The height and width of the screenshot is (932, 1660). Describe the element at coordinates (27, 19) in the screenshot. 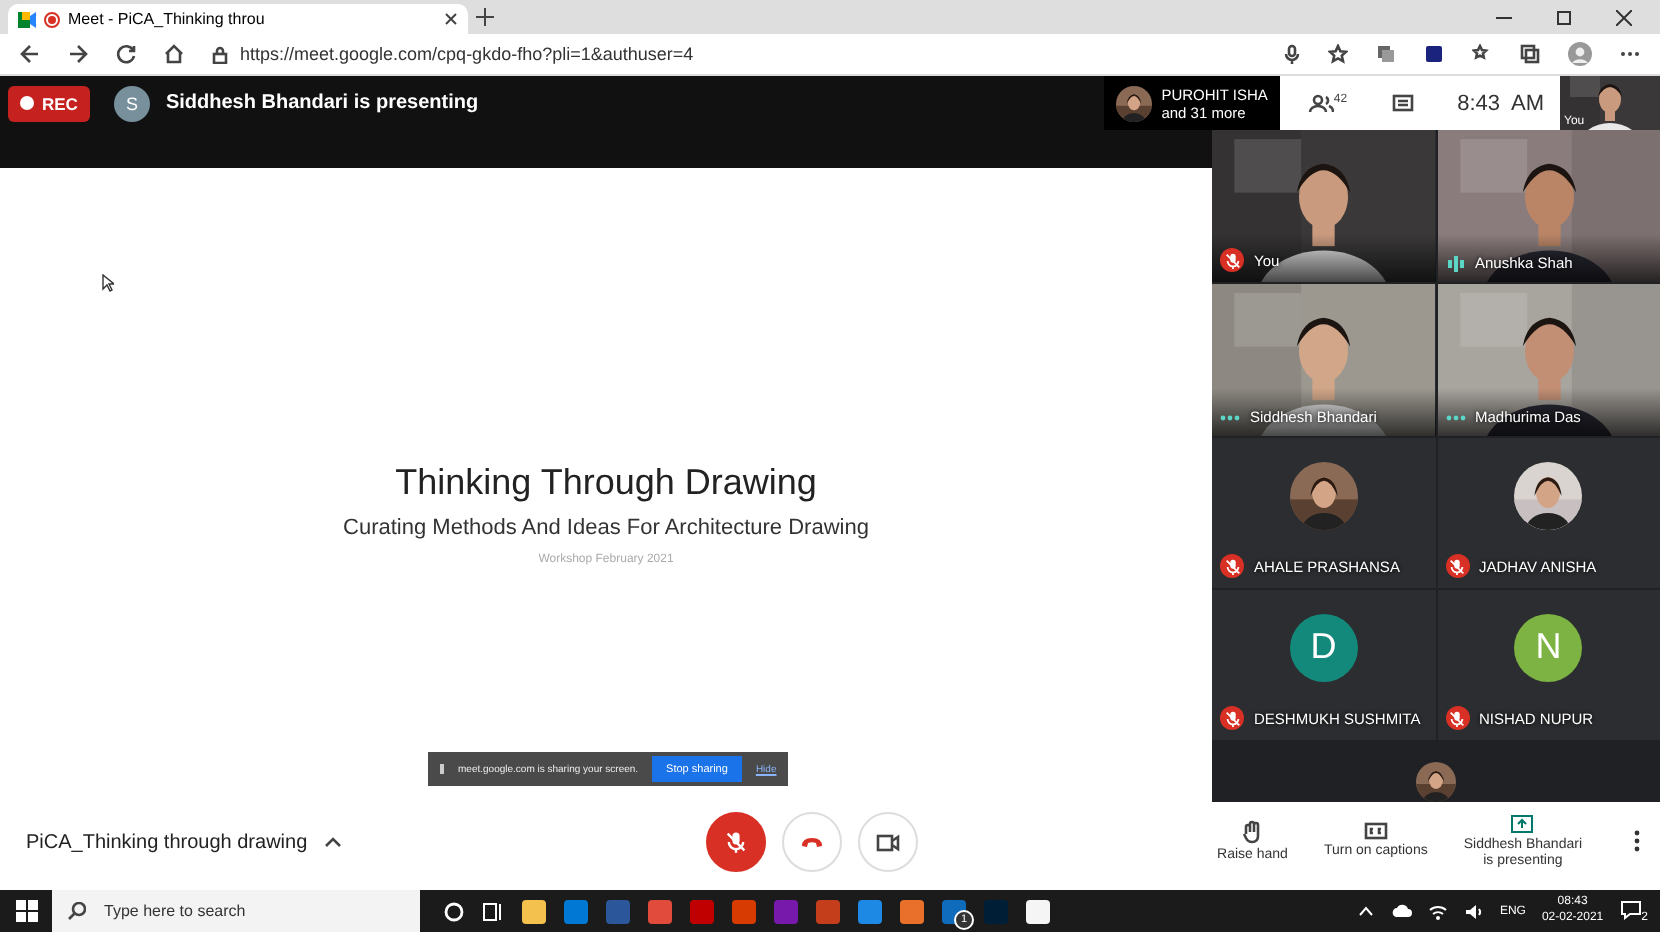

I see `meet-icon` at that location.